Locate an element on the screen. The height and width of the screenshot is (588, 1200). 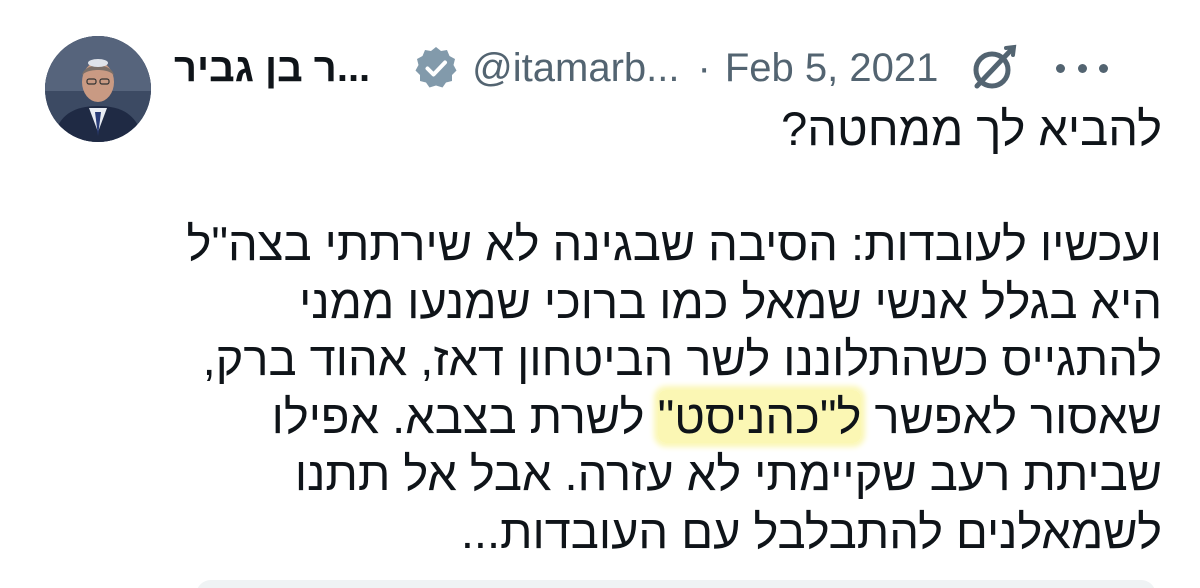
verified-badge-icon is located at coordinates (436, 68).